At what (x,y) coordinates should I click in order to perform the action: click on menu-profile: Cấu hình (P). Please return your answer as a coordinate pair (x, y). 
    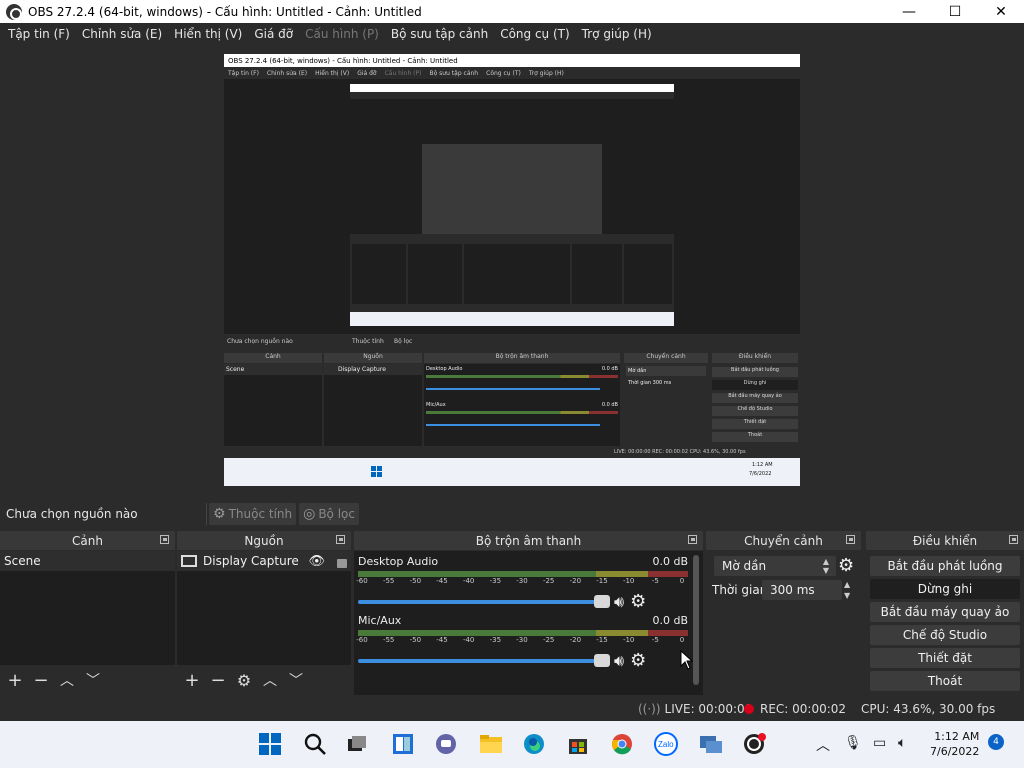
    Looking at the image, I should click on (342, 34).